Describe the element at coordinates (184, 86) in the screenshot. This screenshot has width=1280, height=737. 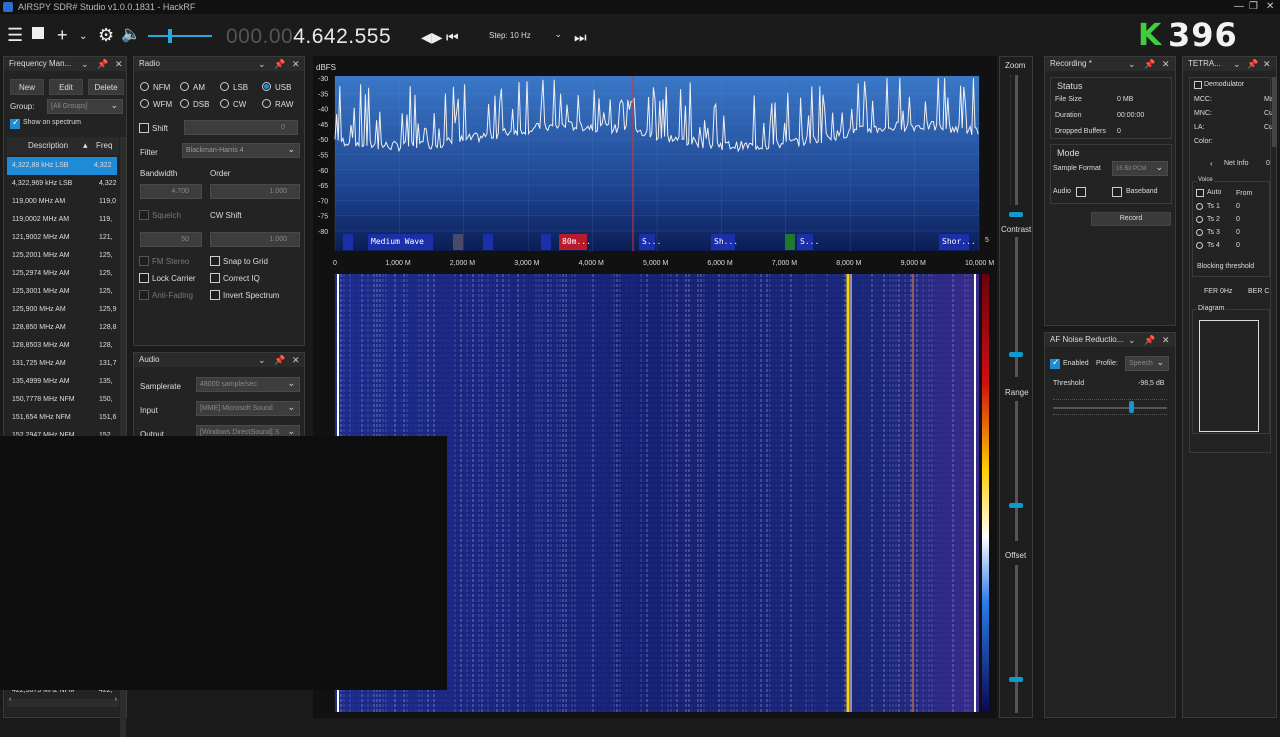
I see `mode-radio-am` at that location.